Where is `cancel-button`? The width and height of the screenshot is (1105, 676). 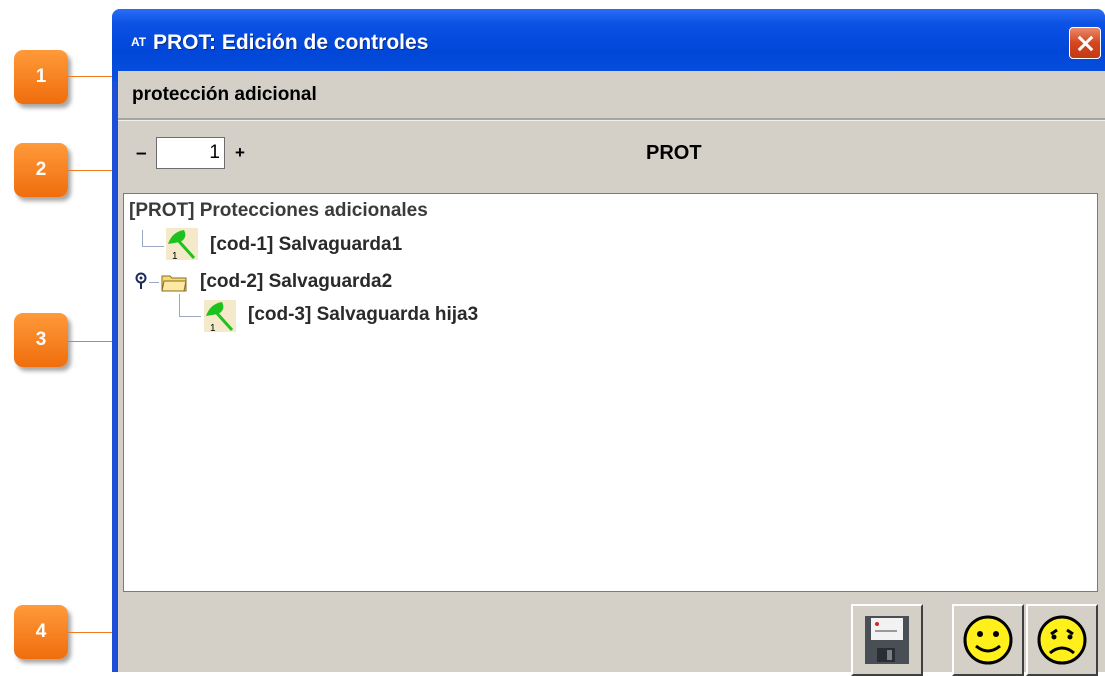
cancel-button is located at coordinates (1062, 640).